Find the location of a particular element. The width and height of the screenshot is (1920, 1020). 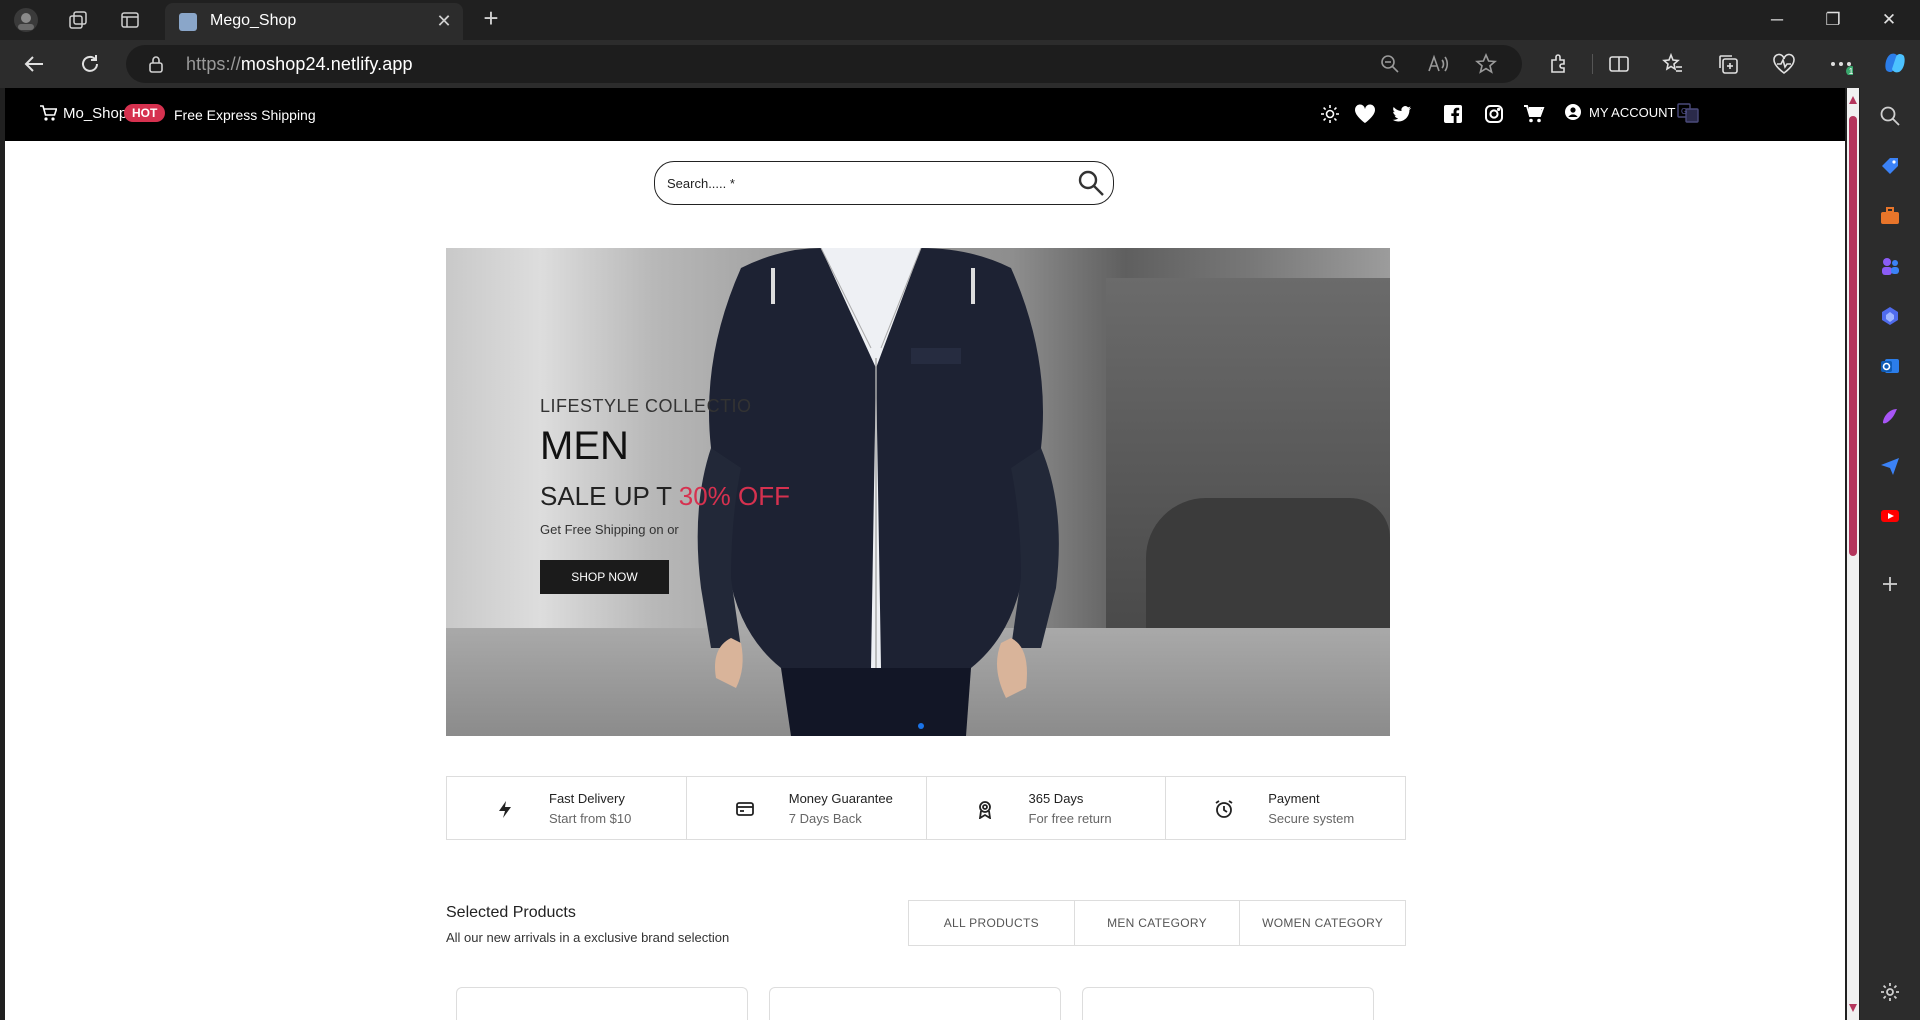

hero-sale-prefix: SALE UP T is located at coordinates (606, 496).